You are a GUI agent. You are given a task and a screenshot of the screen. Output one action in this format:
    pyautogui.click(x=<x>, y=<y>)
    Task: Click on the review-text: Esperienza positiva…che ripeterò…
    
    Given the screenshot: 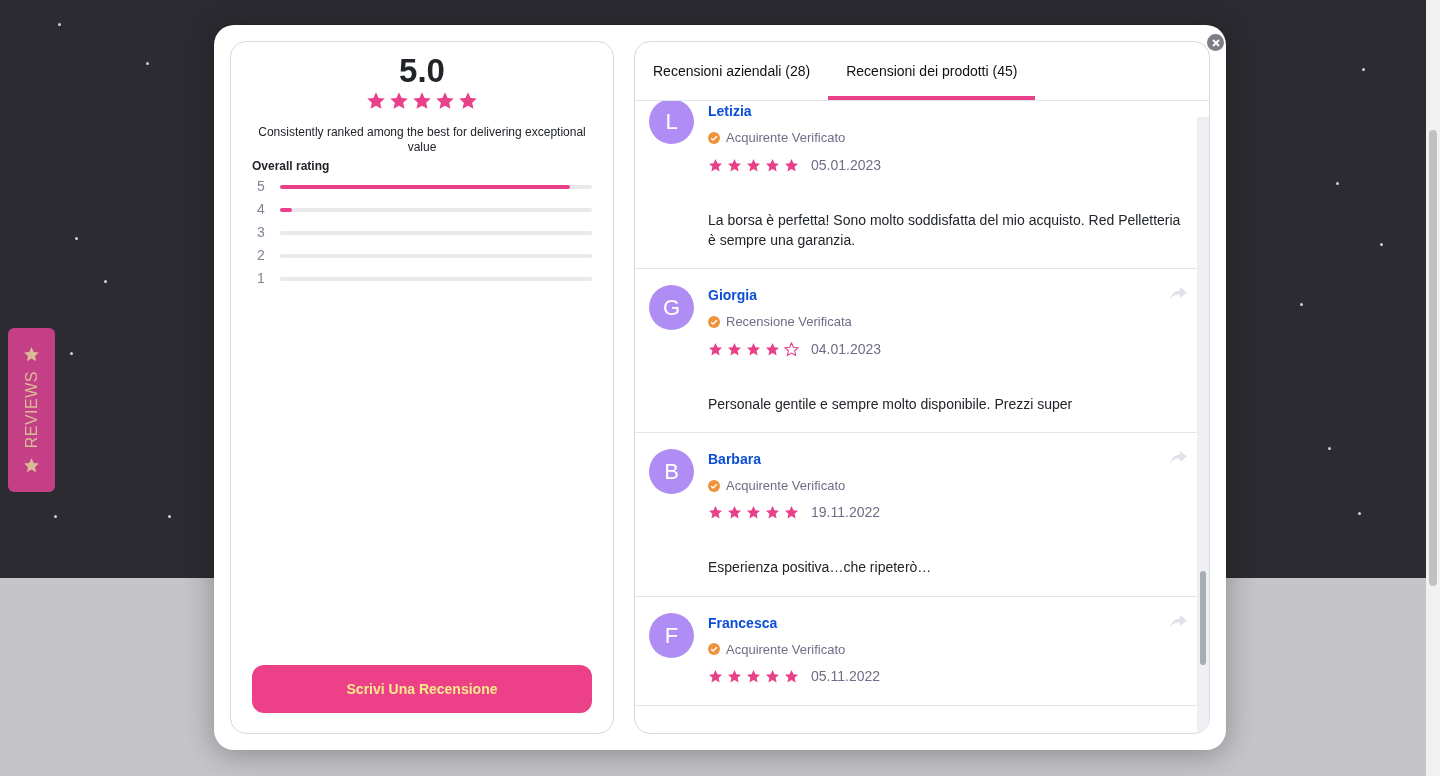 What is the action you would take?
    pyautogui.click(x=820, y=568)
    